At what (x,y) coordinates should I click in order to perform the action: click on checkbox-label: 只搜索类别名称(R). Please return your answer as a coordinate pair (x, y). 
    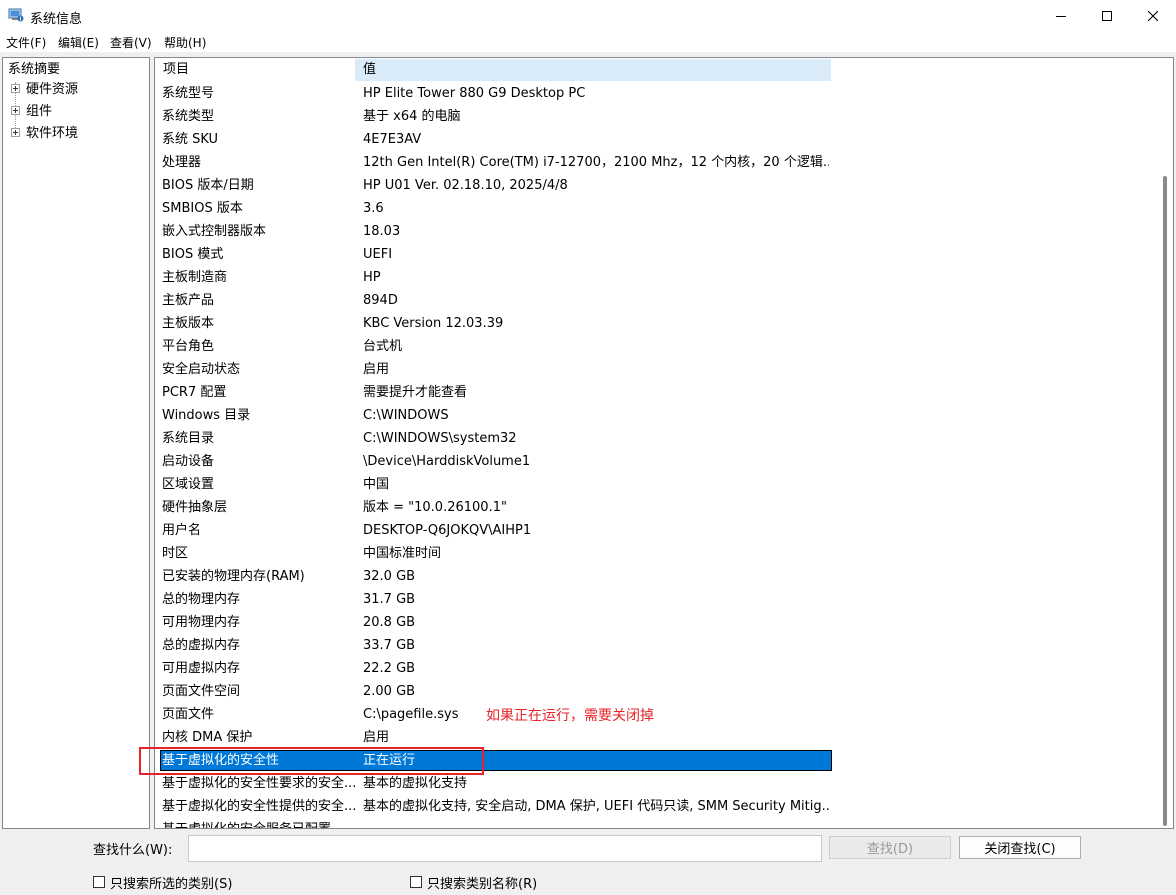
    Looking at the image, I should click on (482, 884).